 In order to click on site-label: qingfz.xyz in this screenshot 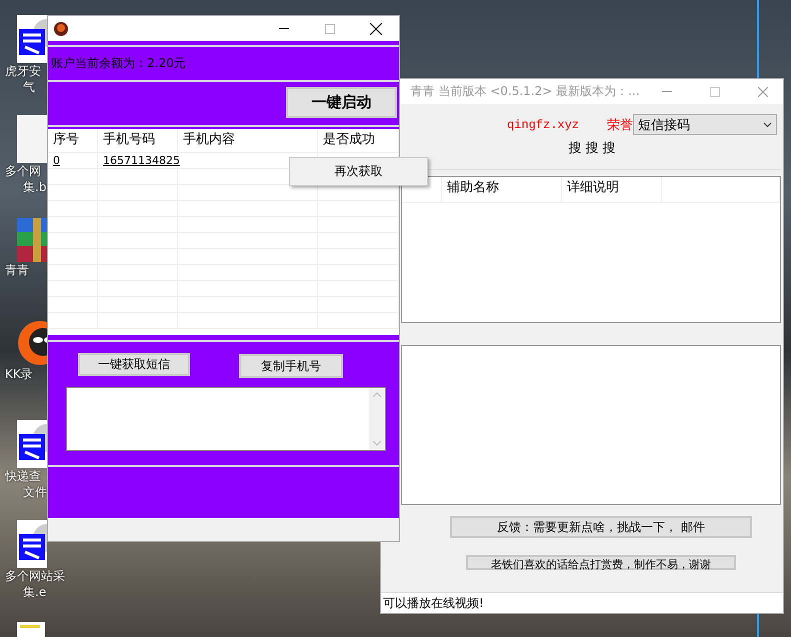, I will do `click(542, 125)`.